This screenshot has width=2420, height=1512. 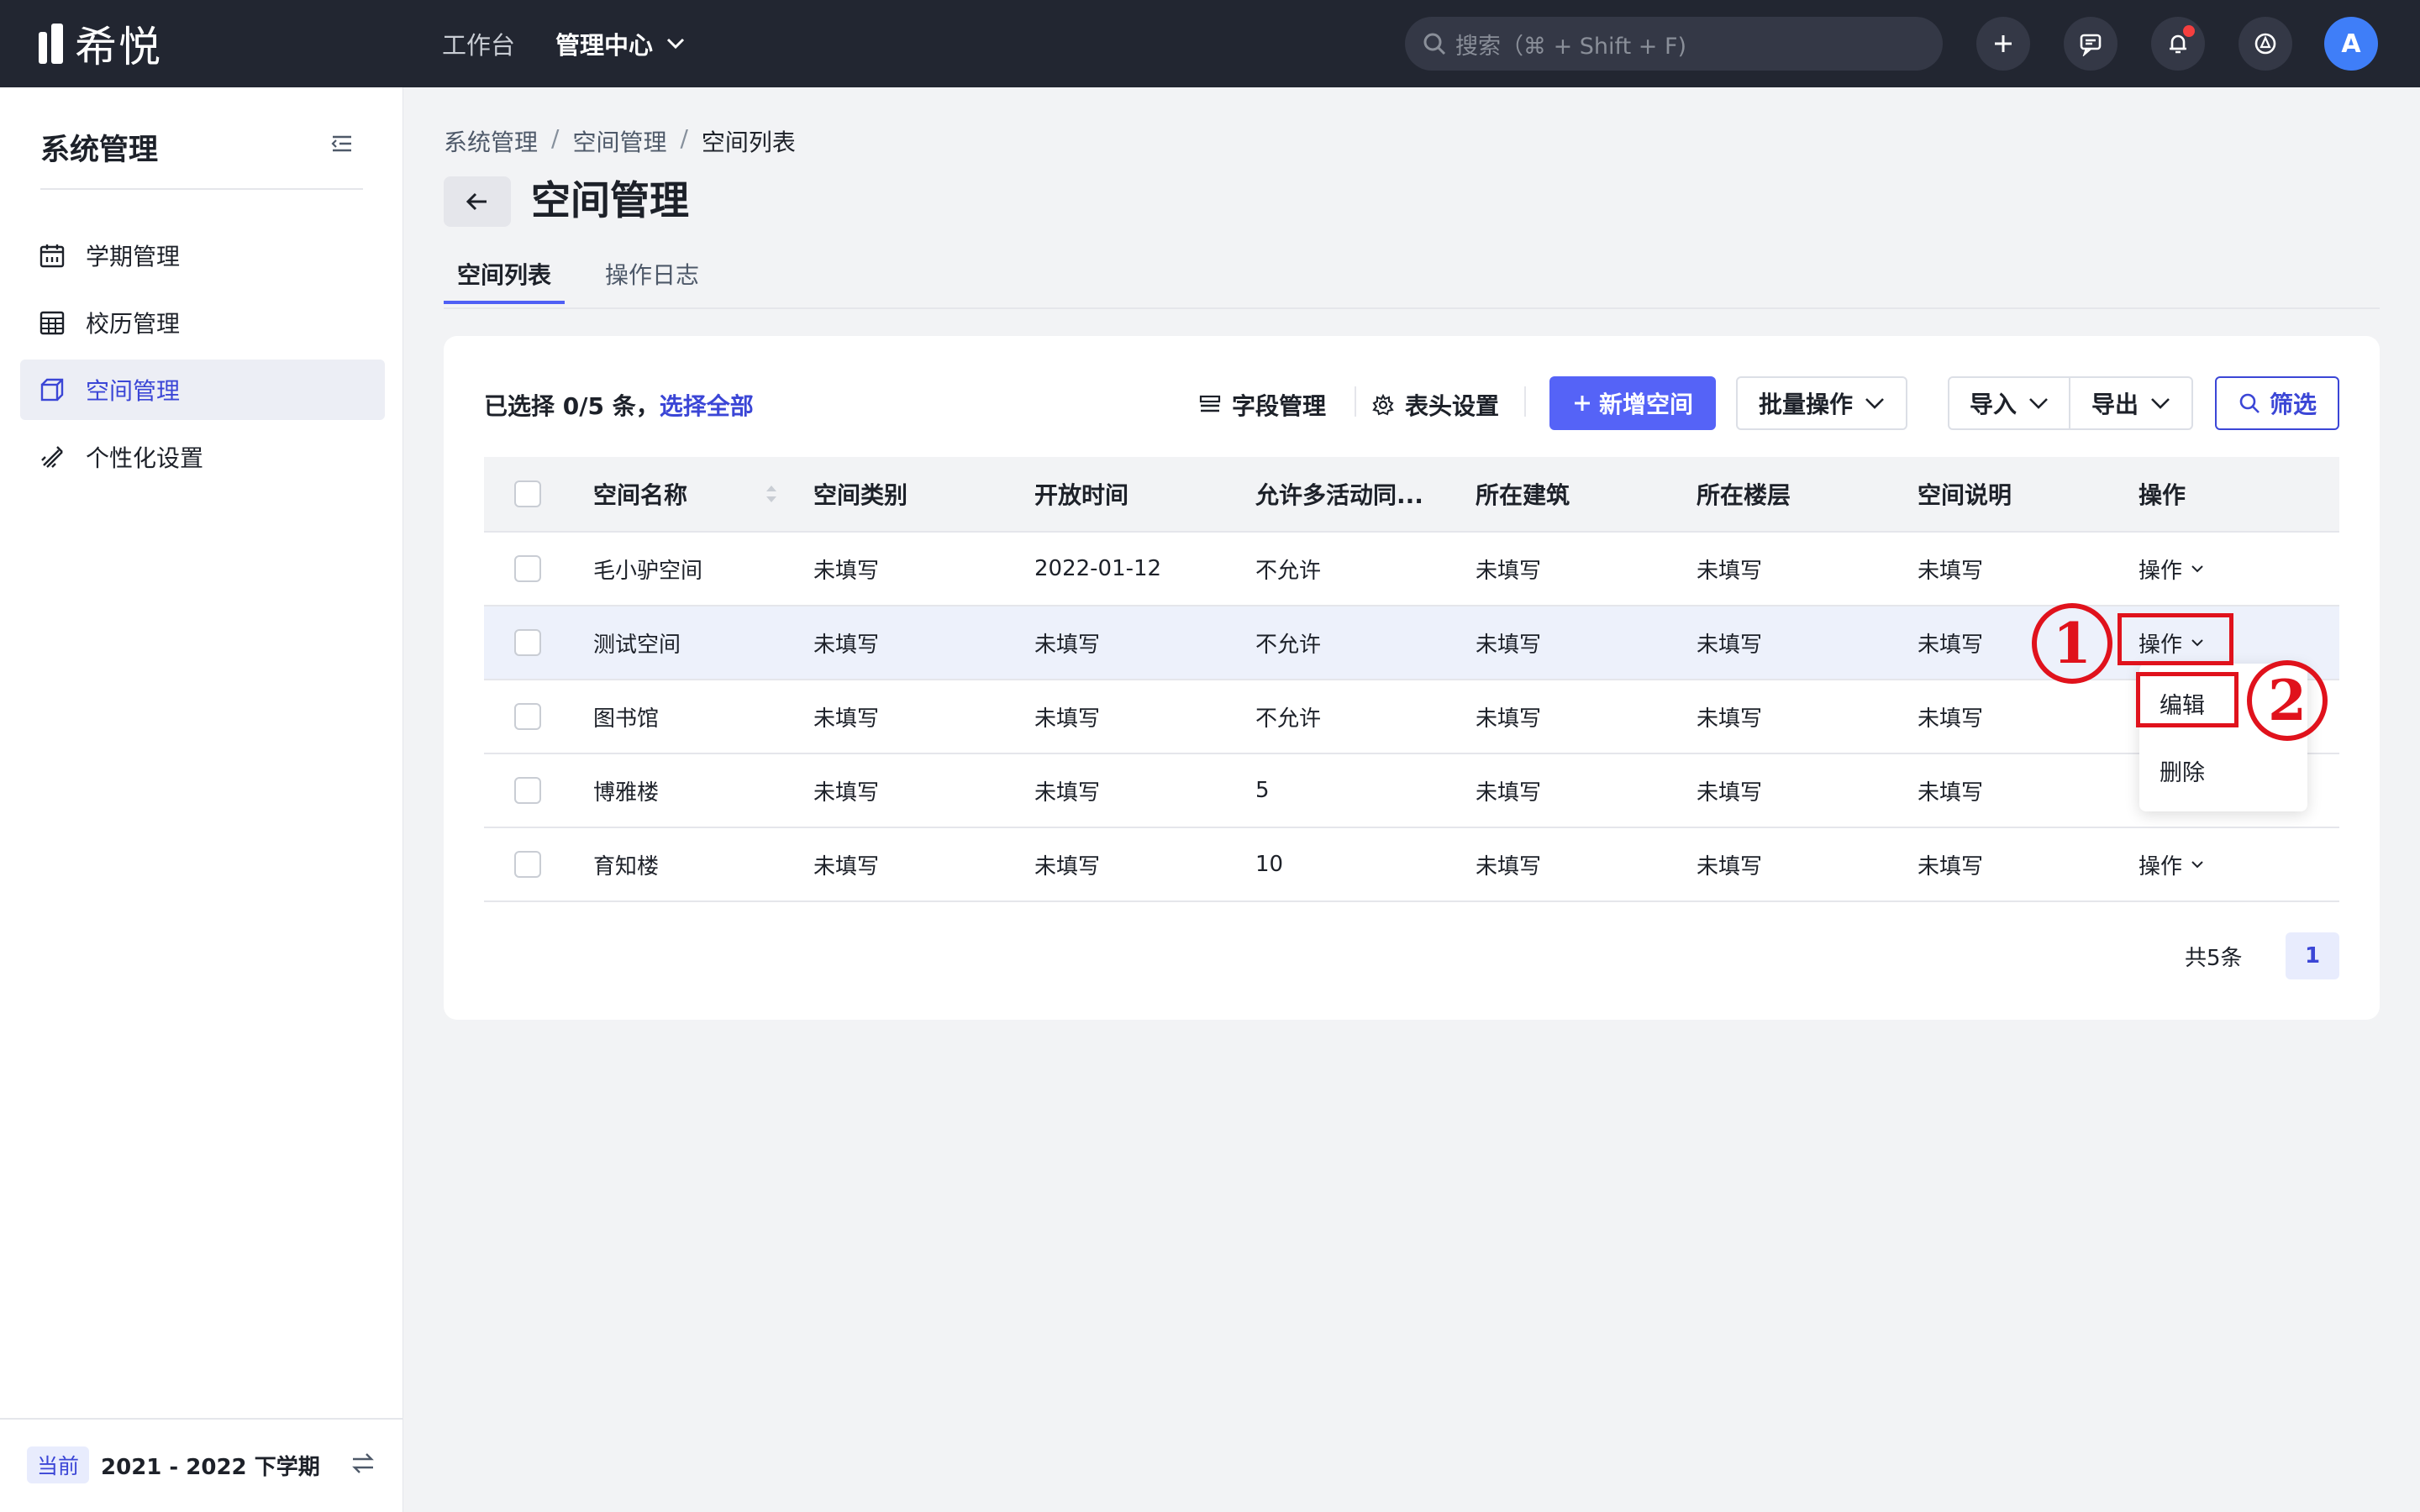 I want to click on logo-mark-icon, so click(x=51, y=44).